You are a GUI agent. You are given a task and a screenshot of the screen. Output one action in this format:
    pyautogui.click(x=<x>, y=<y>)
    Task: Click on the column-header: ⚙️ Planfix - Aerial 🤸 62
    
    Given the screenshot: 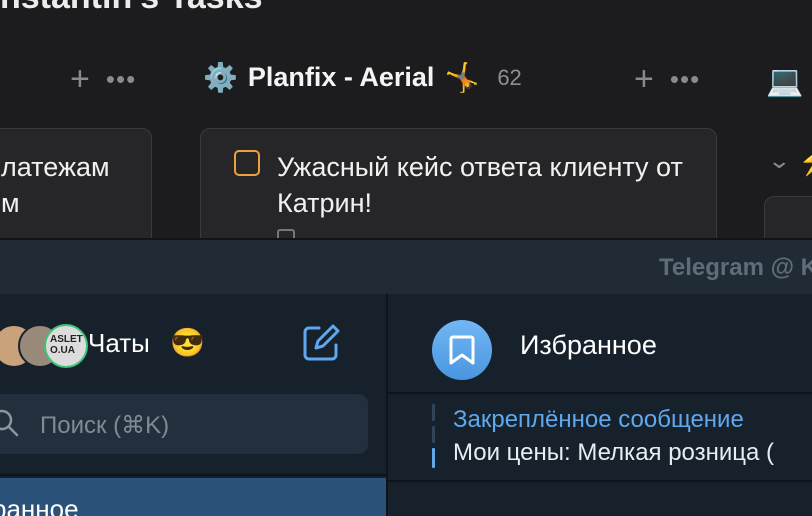 What is the action you would take?
    pyautogui.click(x=362, y=77)
    